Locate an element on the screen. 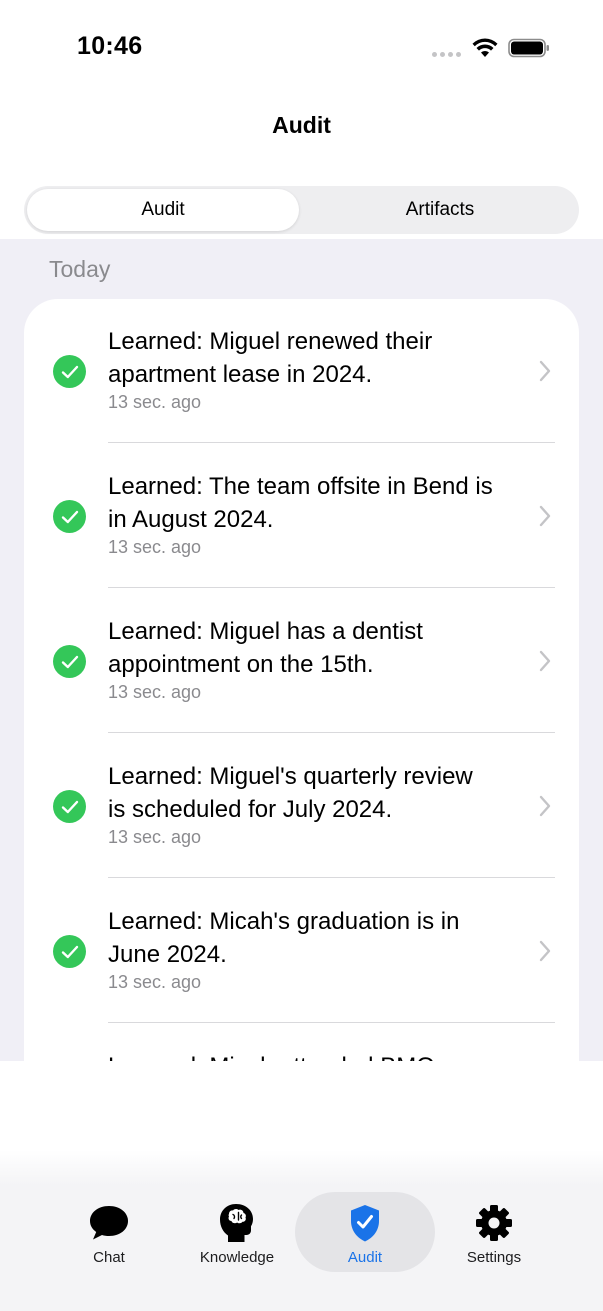 This screenshot has width=603, height=1311. page-title: Audit is located at coordinates (301, 125).